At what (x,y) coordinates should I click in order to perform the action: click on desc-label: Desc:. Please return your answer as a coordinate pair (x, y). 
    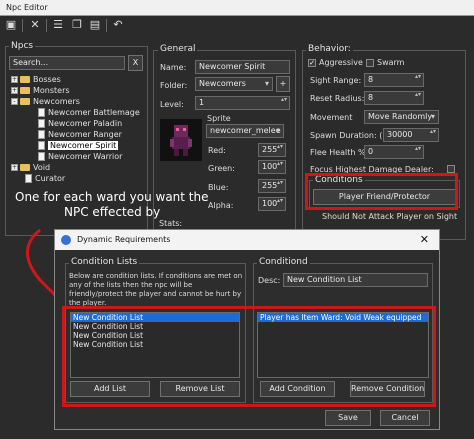
    Looking at the image, I should click on (269, 280).